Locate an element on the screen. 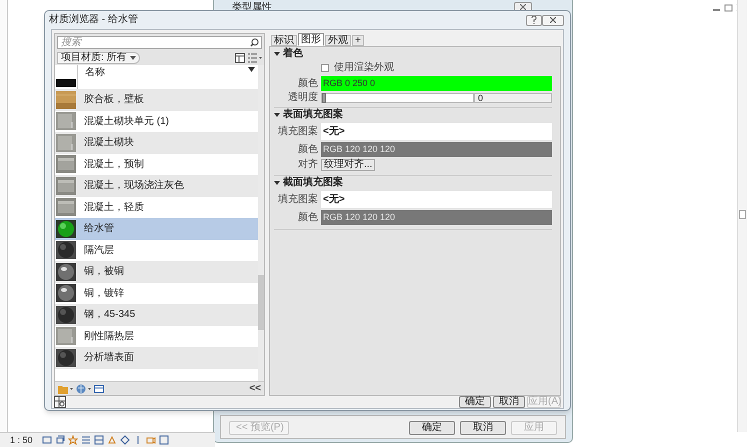 The image size is (750, 447). material-row: 混凝土，轻质 is located at coordinates (156, 207).